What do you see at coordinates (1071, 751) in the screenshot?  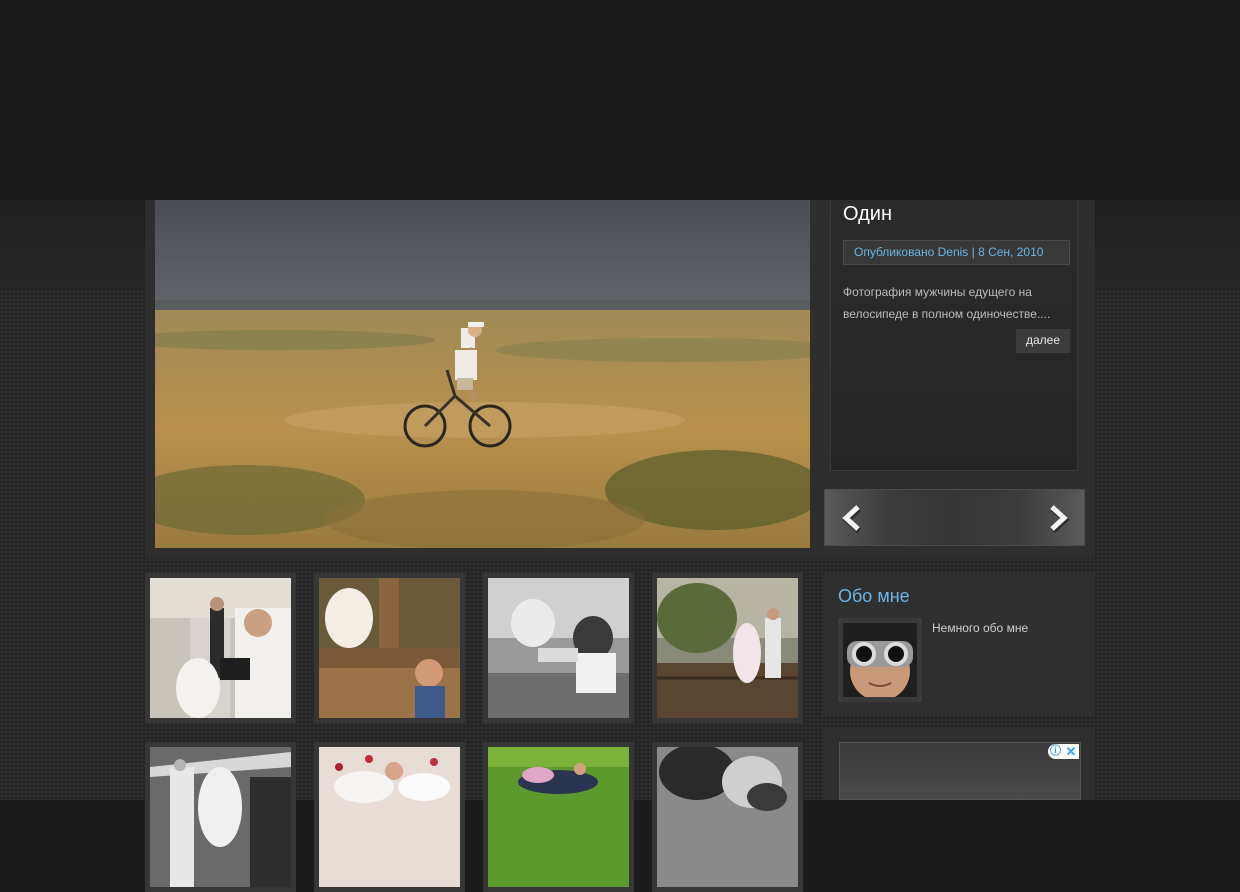 I see `ad-close-icon: ✕` at bounding box center [1071, 751].